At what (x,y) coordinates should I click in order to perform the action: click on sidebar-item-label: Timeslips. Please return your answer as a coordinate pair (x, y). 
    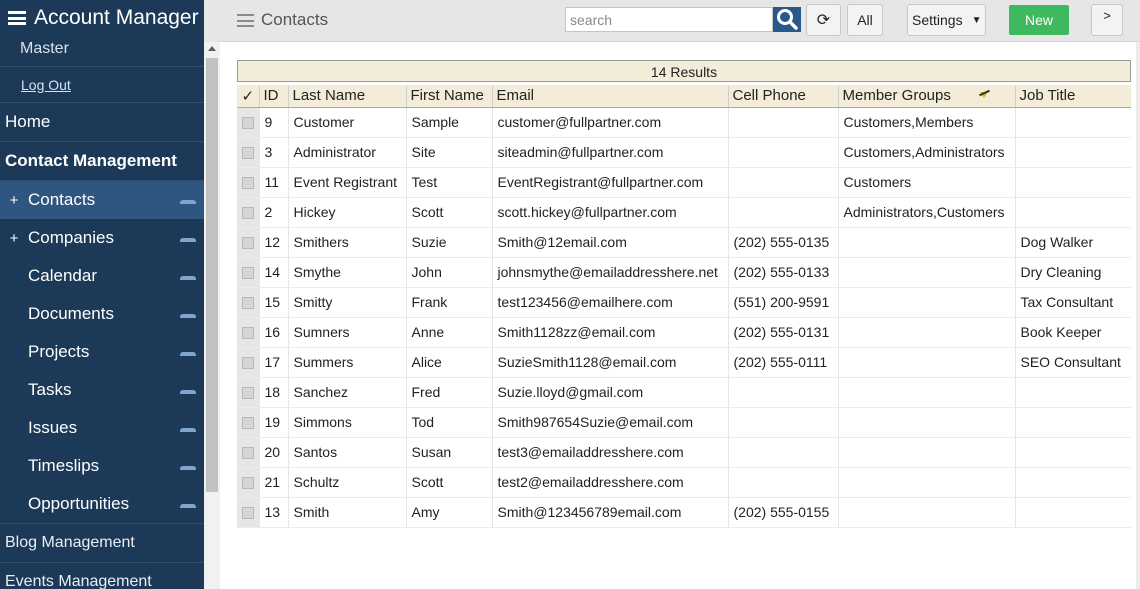
    Looking at the image, I should click on (64, 465).